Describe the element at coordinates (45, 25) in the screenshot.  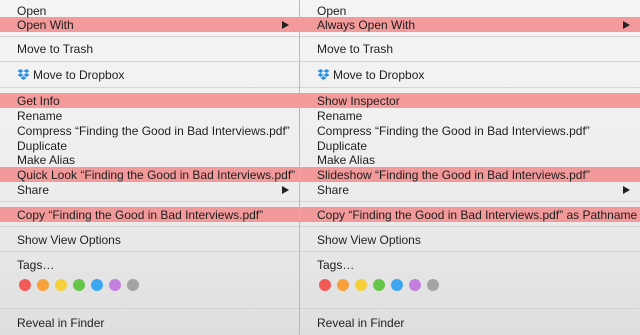
I see `menu-item-open-with-label: Open With` at that location.